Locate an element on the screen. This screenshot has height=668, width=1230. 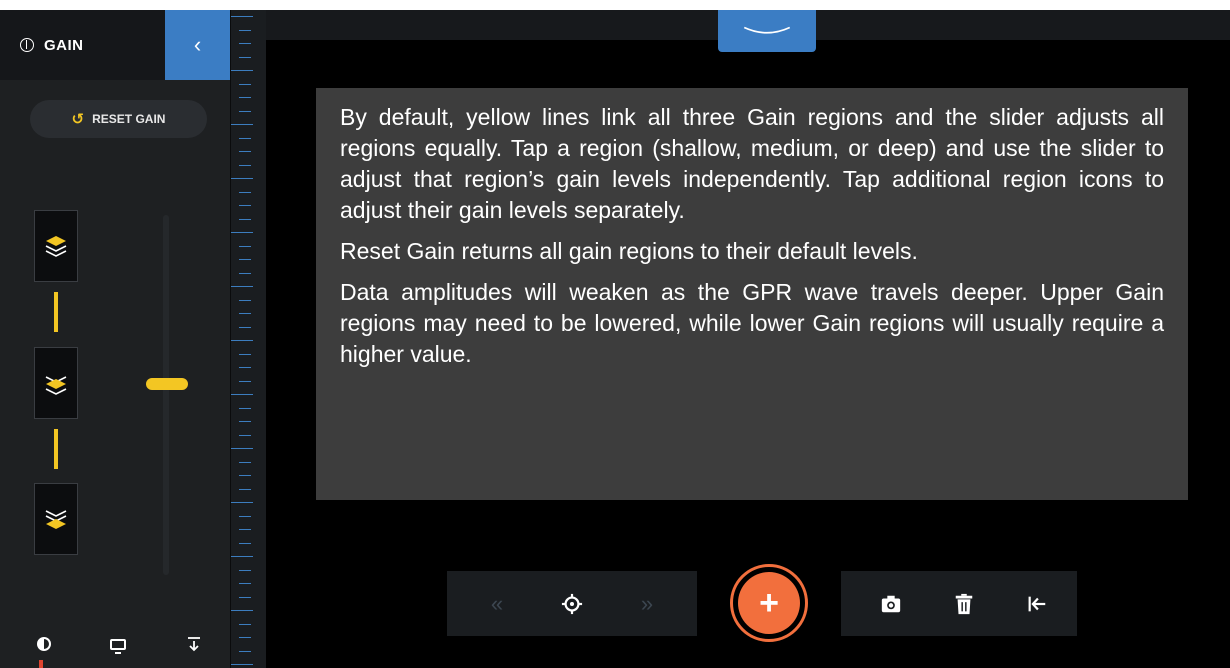
panel-bottom-toolbar is located at coordinates (115, 645).